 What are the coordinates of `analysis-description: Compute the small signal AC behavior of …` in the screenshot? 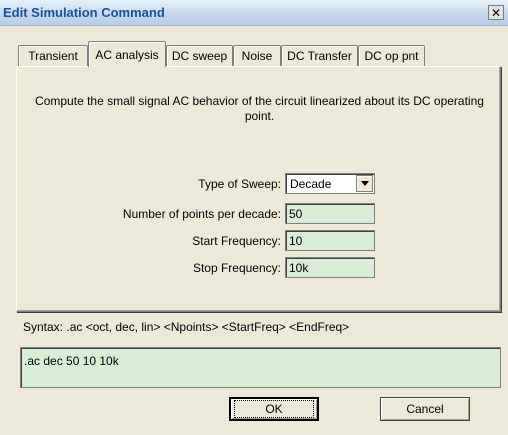 It's located at (259, 108).